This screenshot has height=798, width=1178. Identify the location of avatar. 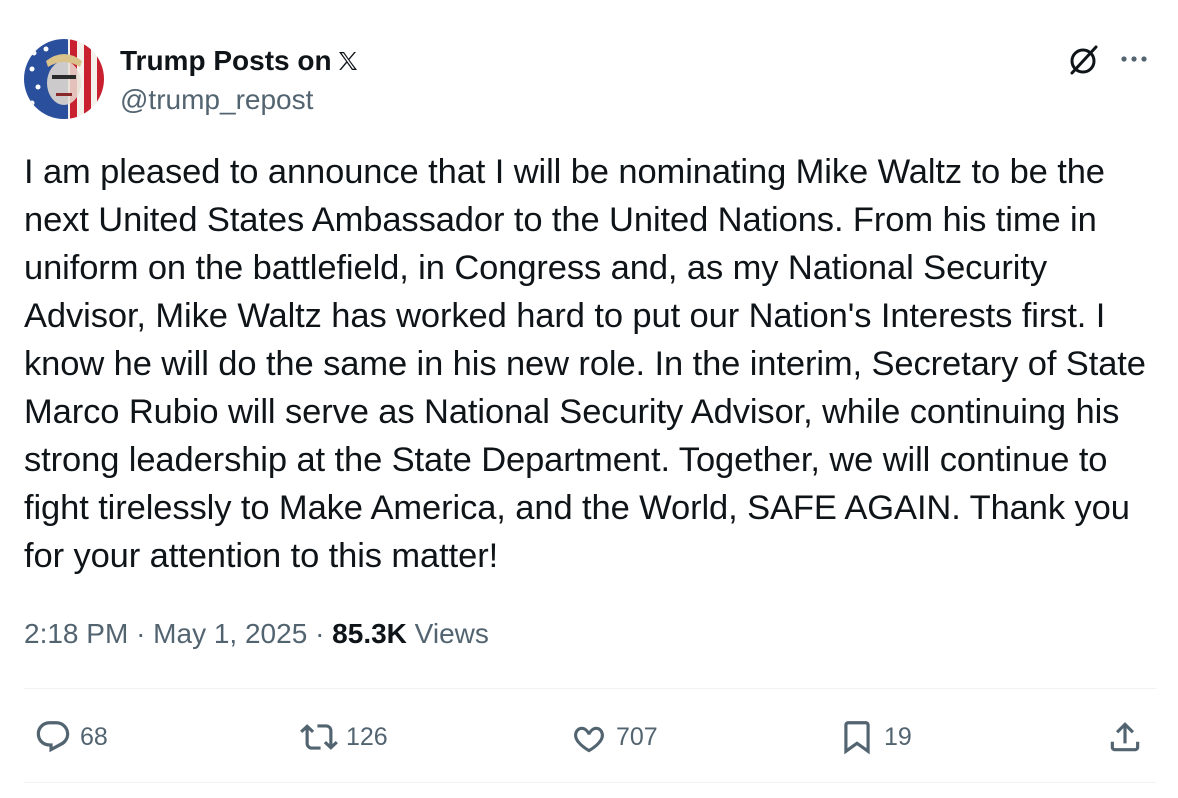
(64, 79).